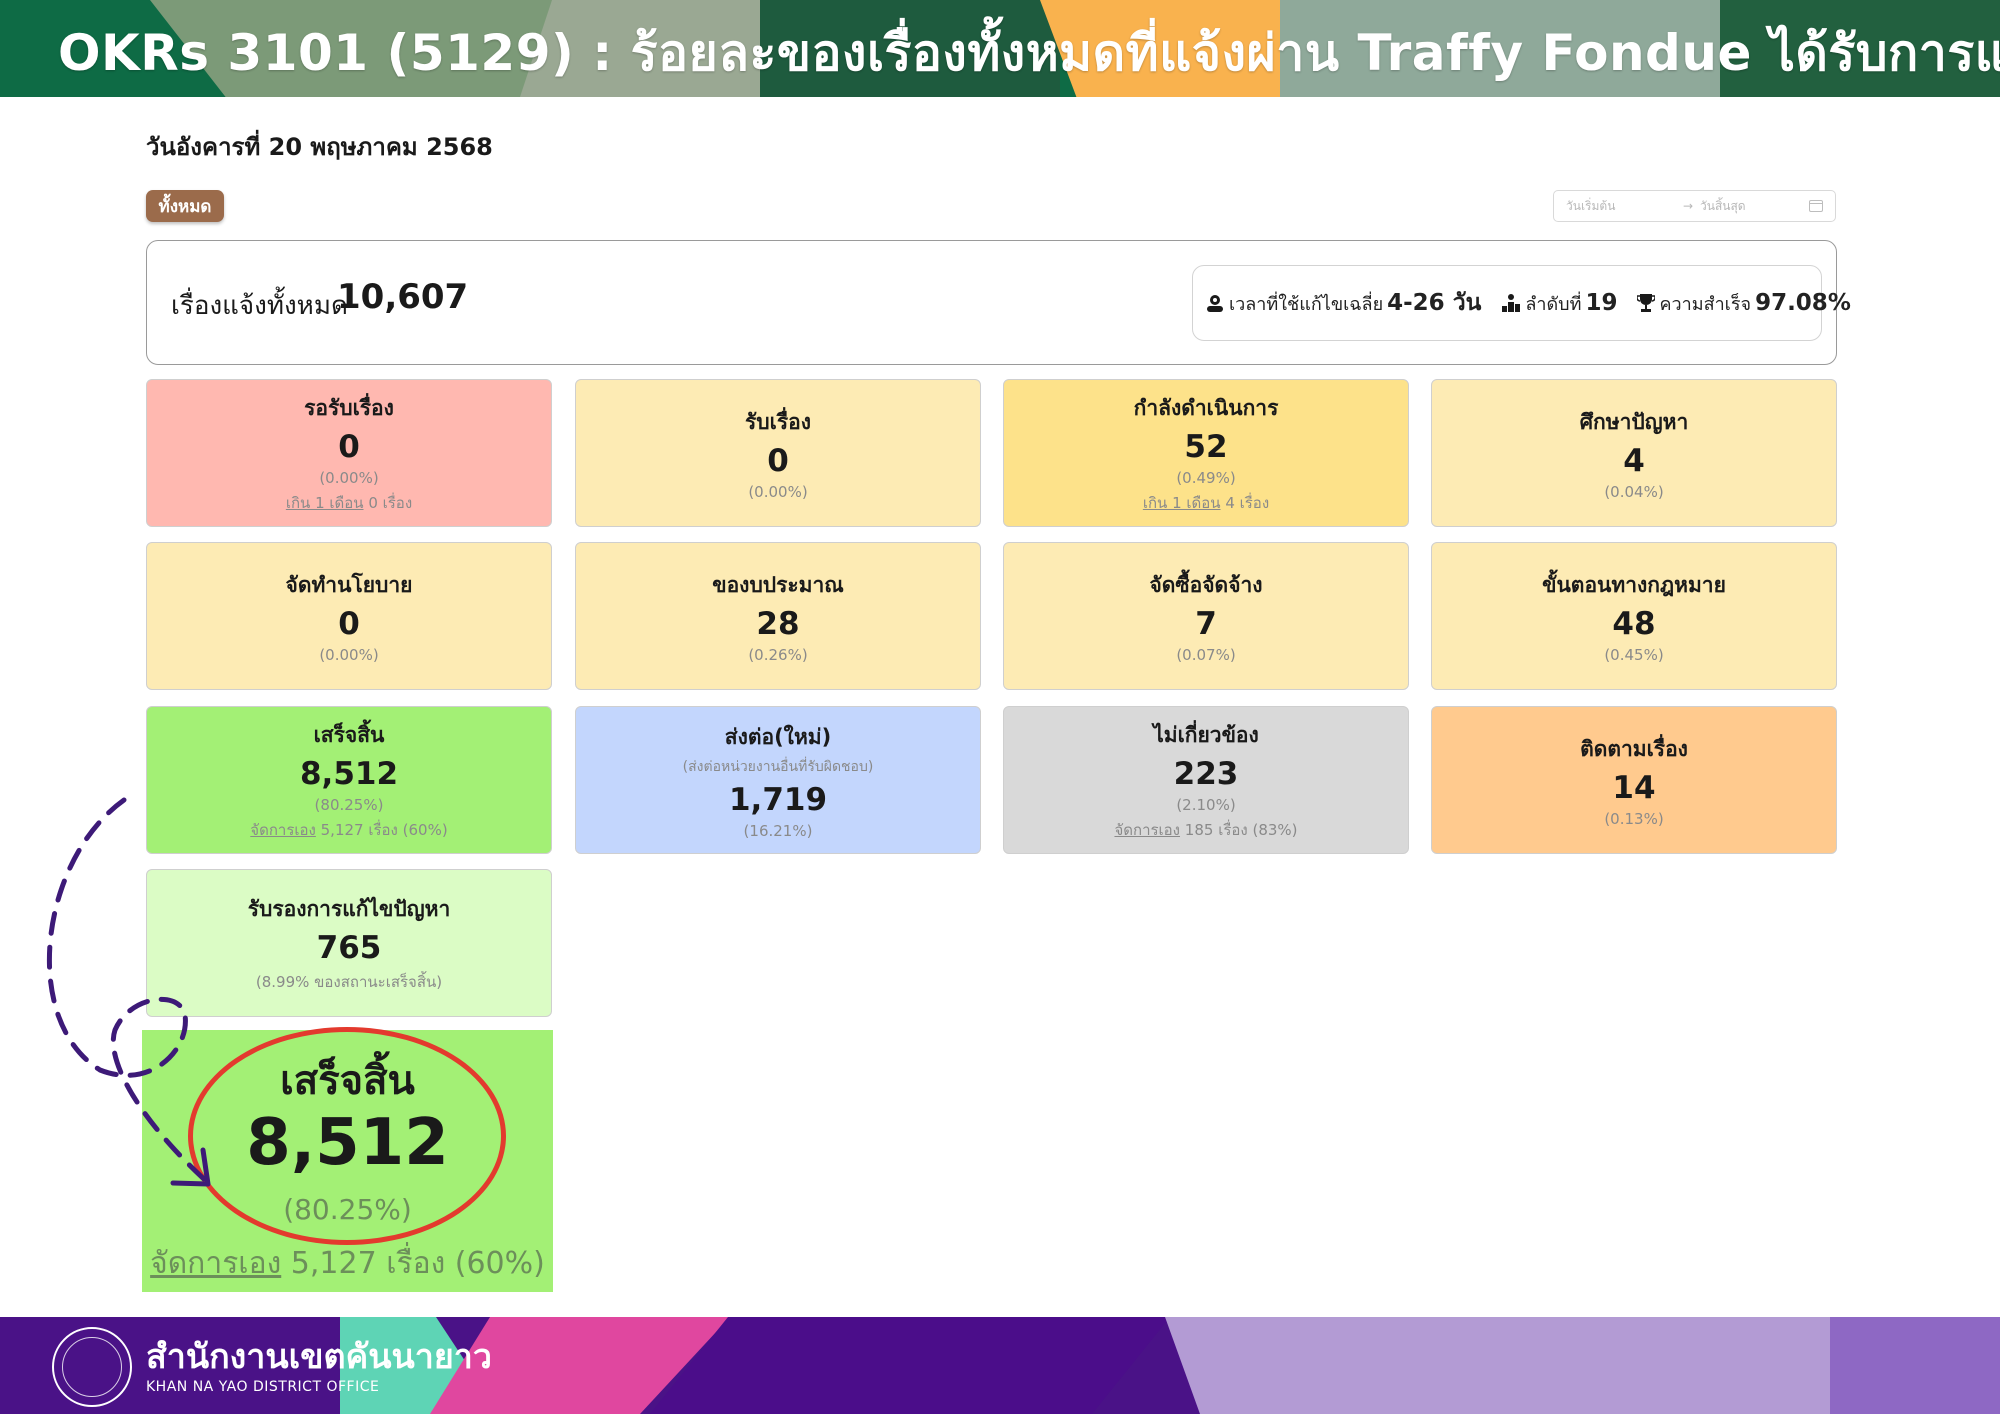 This screenshot has height=1414, width=2000. What do you see at coordinates (778, 623) in the screenshot?
I see `card-value: 28` at bounding box center [778, 623].